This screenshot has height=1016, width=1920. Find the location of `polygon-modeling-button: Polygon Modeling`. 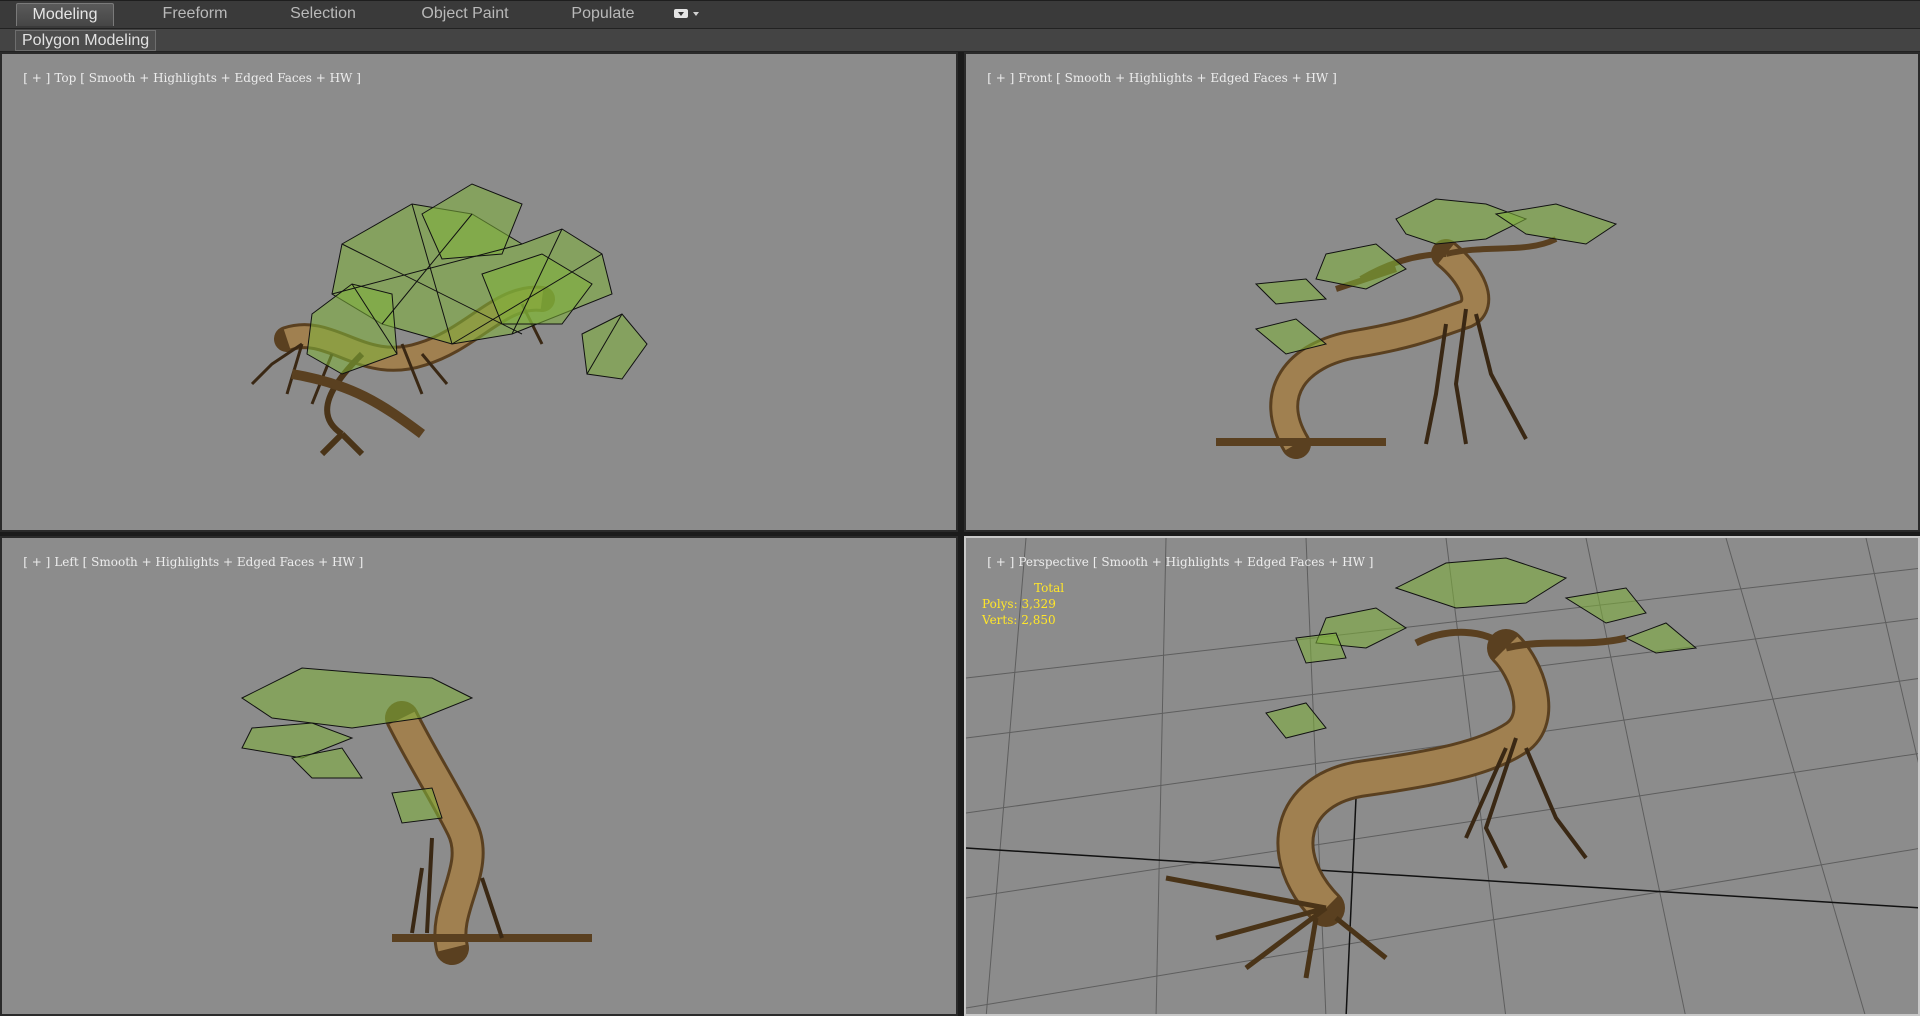

polygon-modeling-button: Polygon Modeling is located at coordinates (86, 40).